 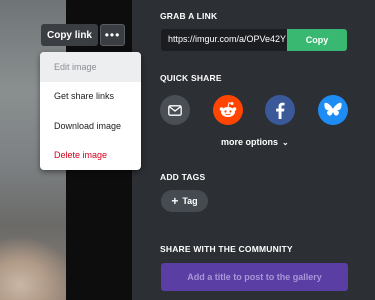 What do you see at coordinates (90, 67) in the screenshot?
I see `menu-item-edit-image: Edit image` at bounding box center [90, 67].